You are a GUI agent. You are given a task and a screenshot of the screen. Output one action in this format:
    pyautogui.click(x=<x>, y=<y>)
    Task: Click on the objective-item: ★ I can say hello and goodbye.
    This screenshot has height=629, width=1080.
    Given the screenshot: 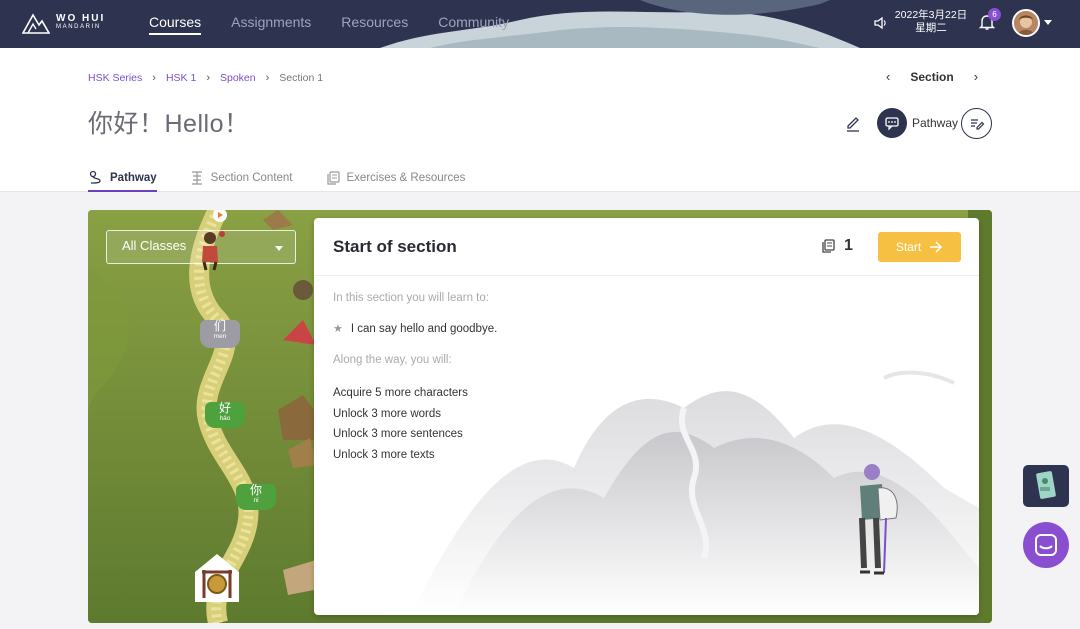 What is the action you would take?
    pyautogui.click(x=415, y=329)
    